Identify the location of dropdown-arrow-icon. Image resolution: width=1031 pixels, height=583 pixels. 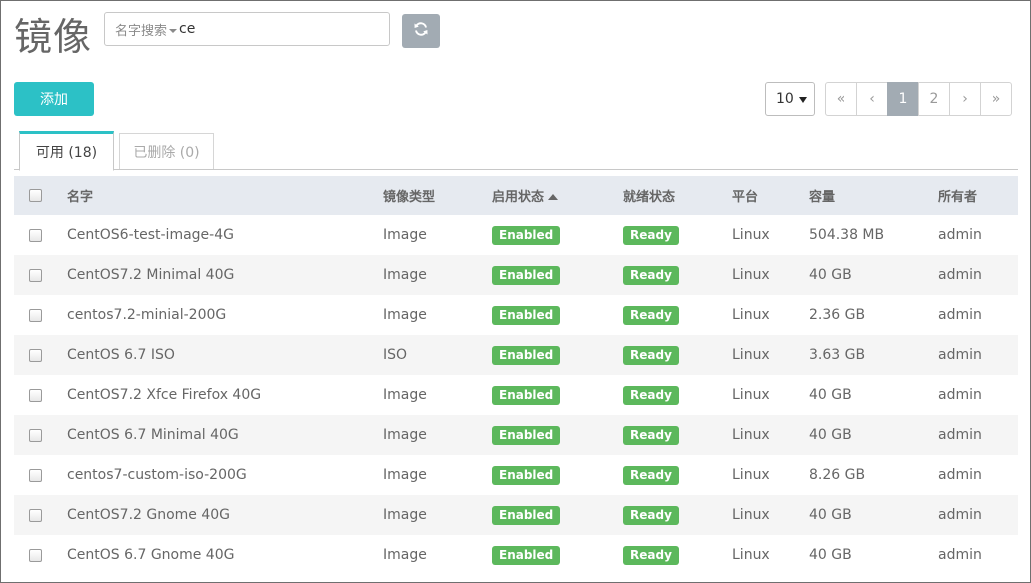
(803, 100).